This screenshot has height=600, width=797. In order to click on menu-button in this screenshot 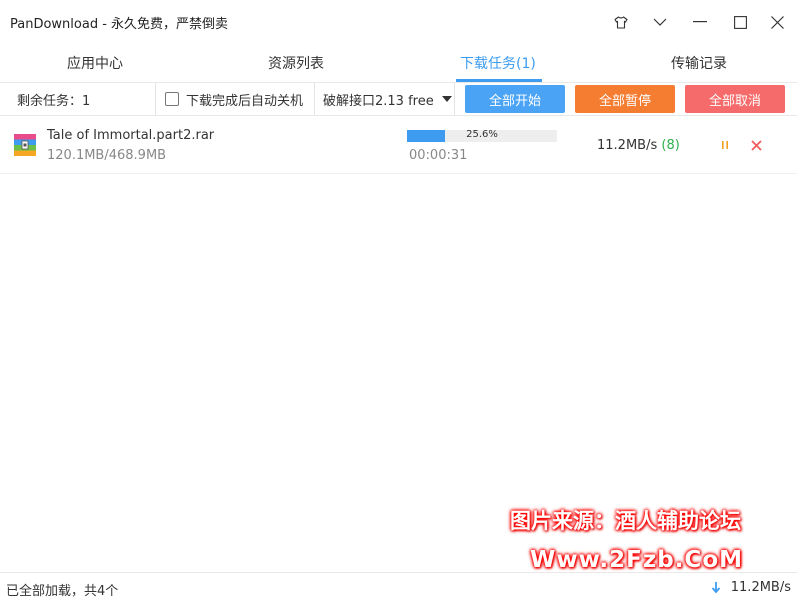, I will do `click(660, 22)`.